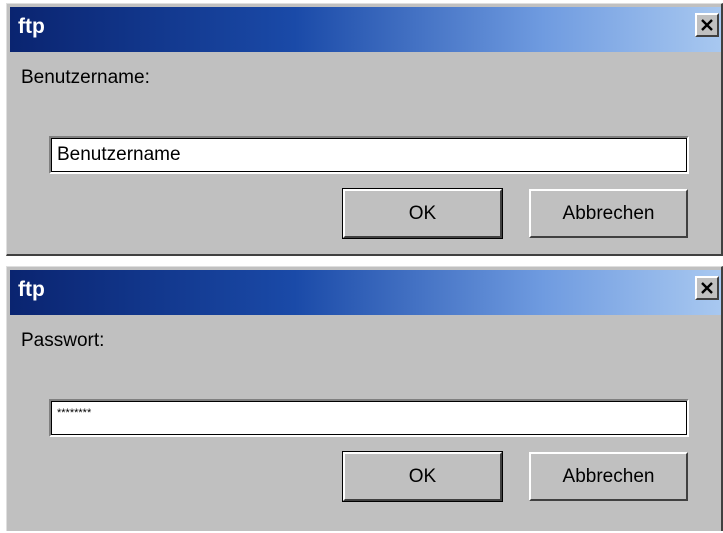 This screenshot has height=533, width=723. I want to click on username-input-value: Benutzername, so click(119, 154).